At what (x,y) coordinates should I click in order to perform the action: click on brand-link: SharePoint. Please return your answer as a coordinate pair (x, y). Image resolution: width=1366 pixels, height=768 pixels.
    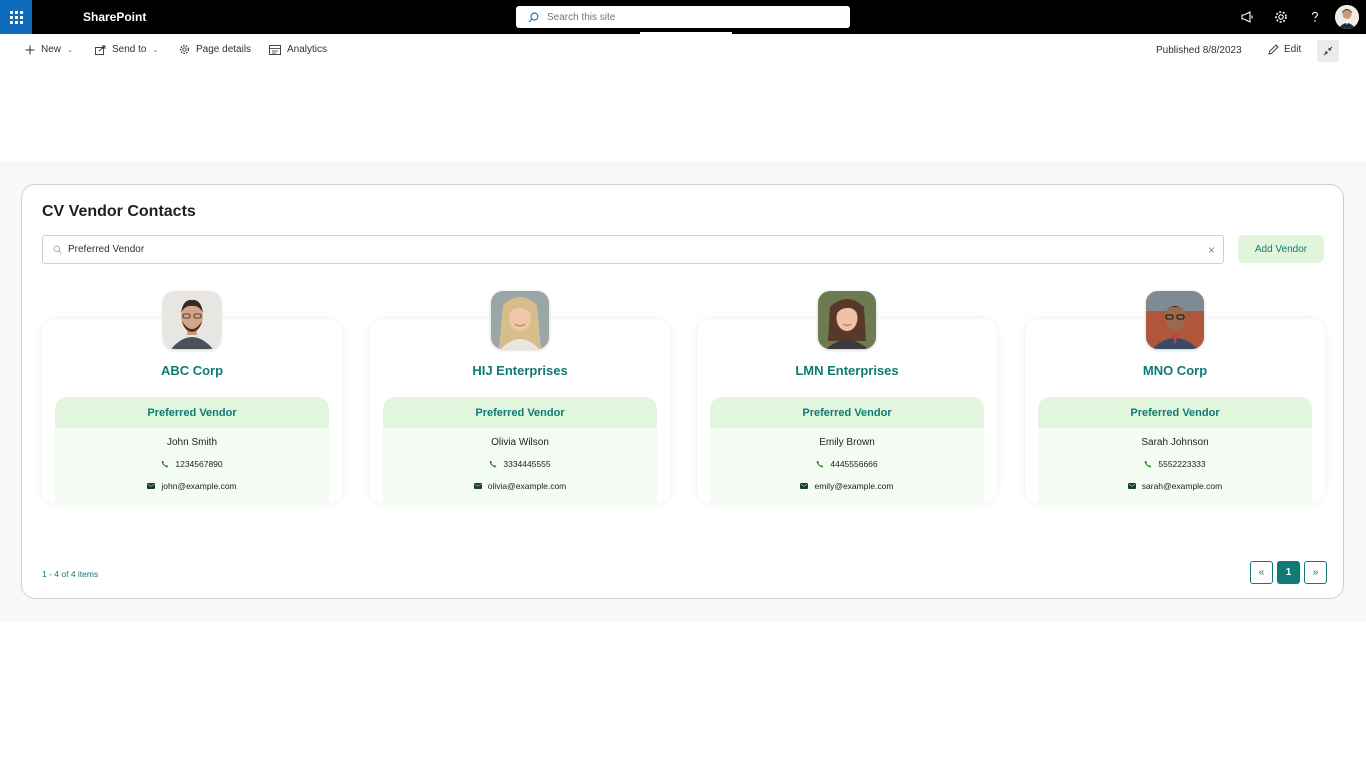
    Looking at the image, I should click on (114, 17).